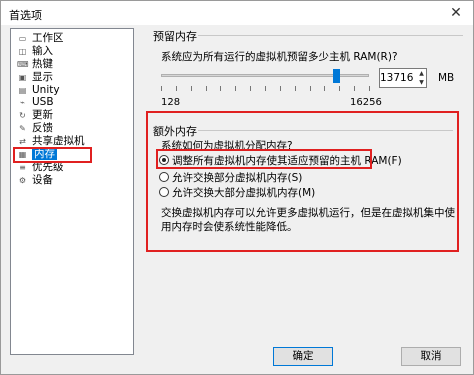 This screenshot has width=474, height=375. What do you see at coordinates (303, 356) in the screenshot?
I see `ok-button: 确定` at bounding box center [303, 356].